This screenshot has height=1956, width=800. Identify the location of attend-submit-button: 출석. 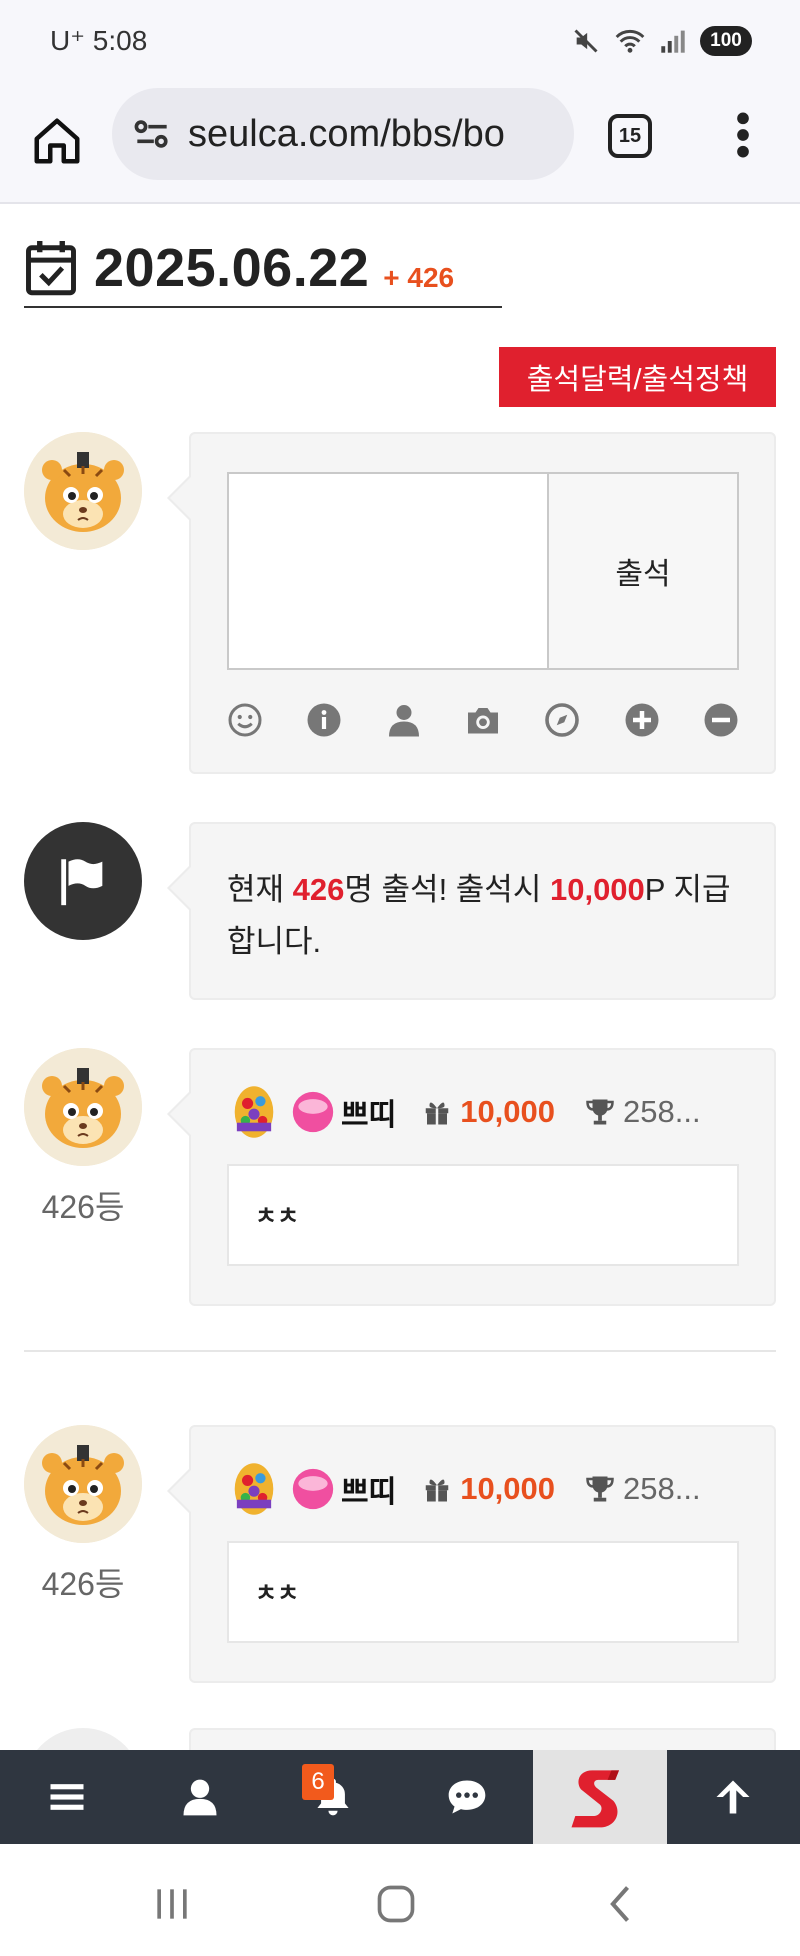
(644, 571).